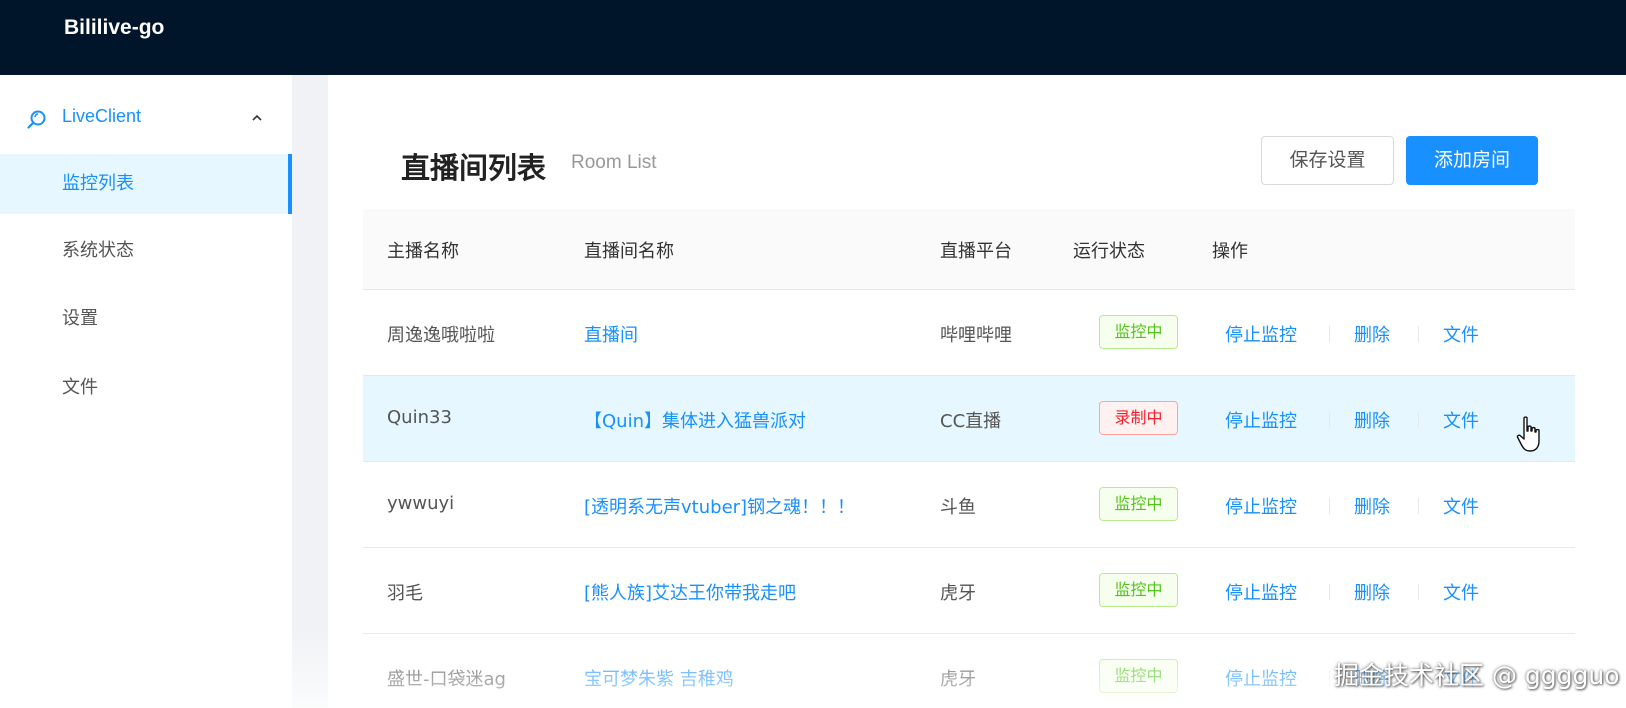  I want to click on page-title: 直播间列表, so click(474, 168).